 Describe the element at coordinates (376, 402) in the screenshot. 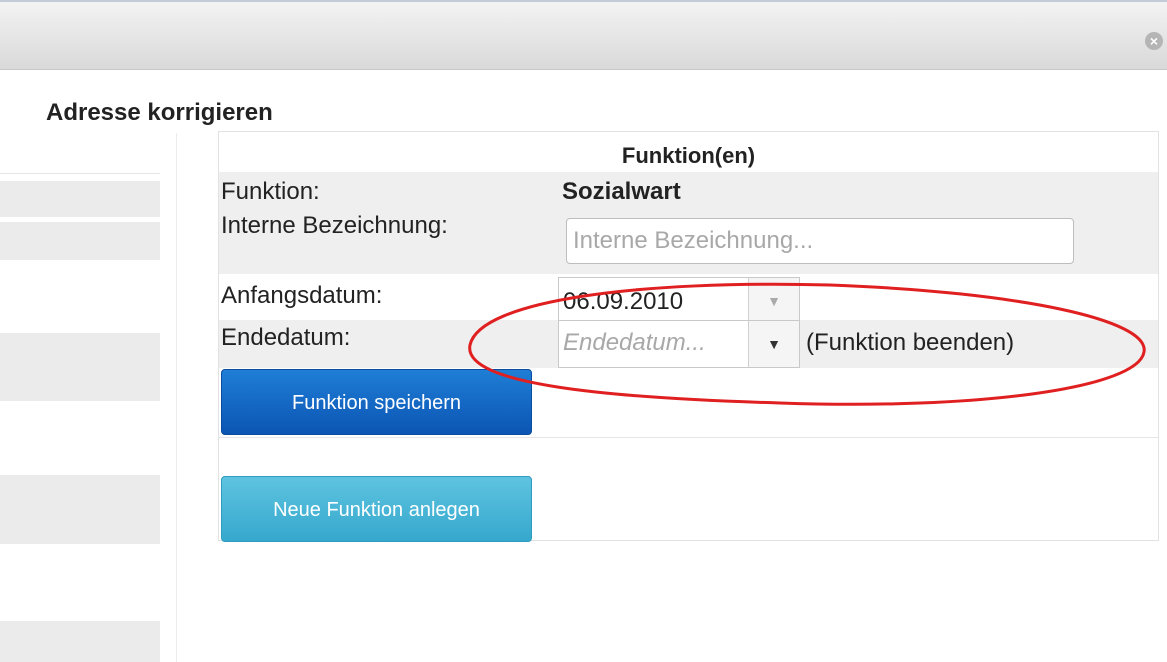

I see `save-function-button: Funktion speichern` at that location.